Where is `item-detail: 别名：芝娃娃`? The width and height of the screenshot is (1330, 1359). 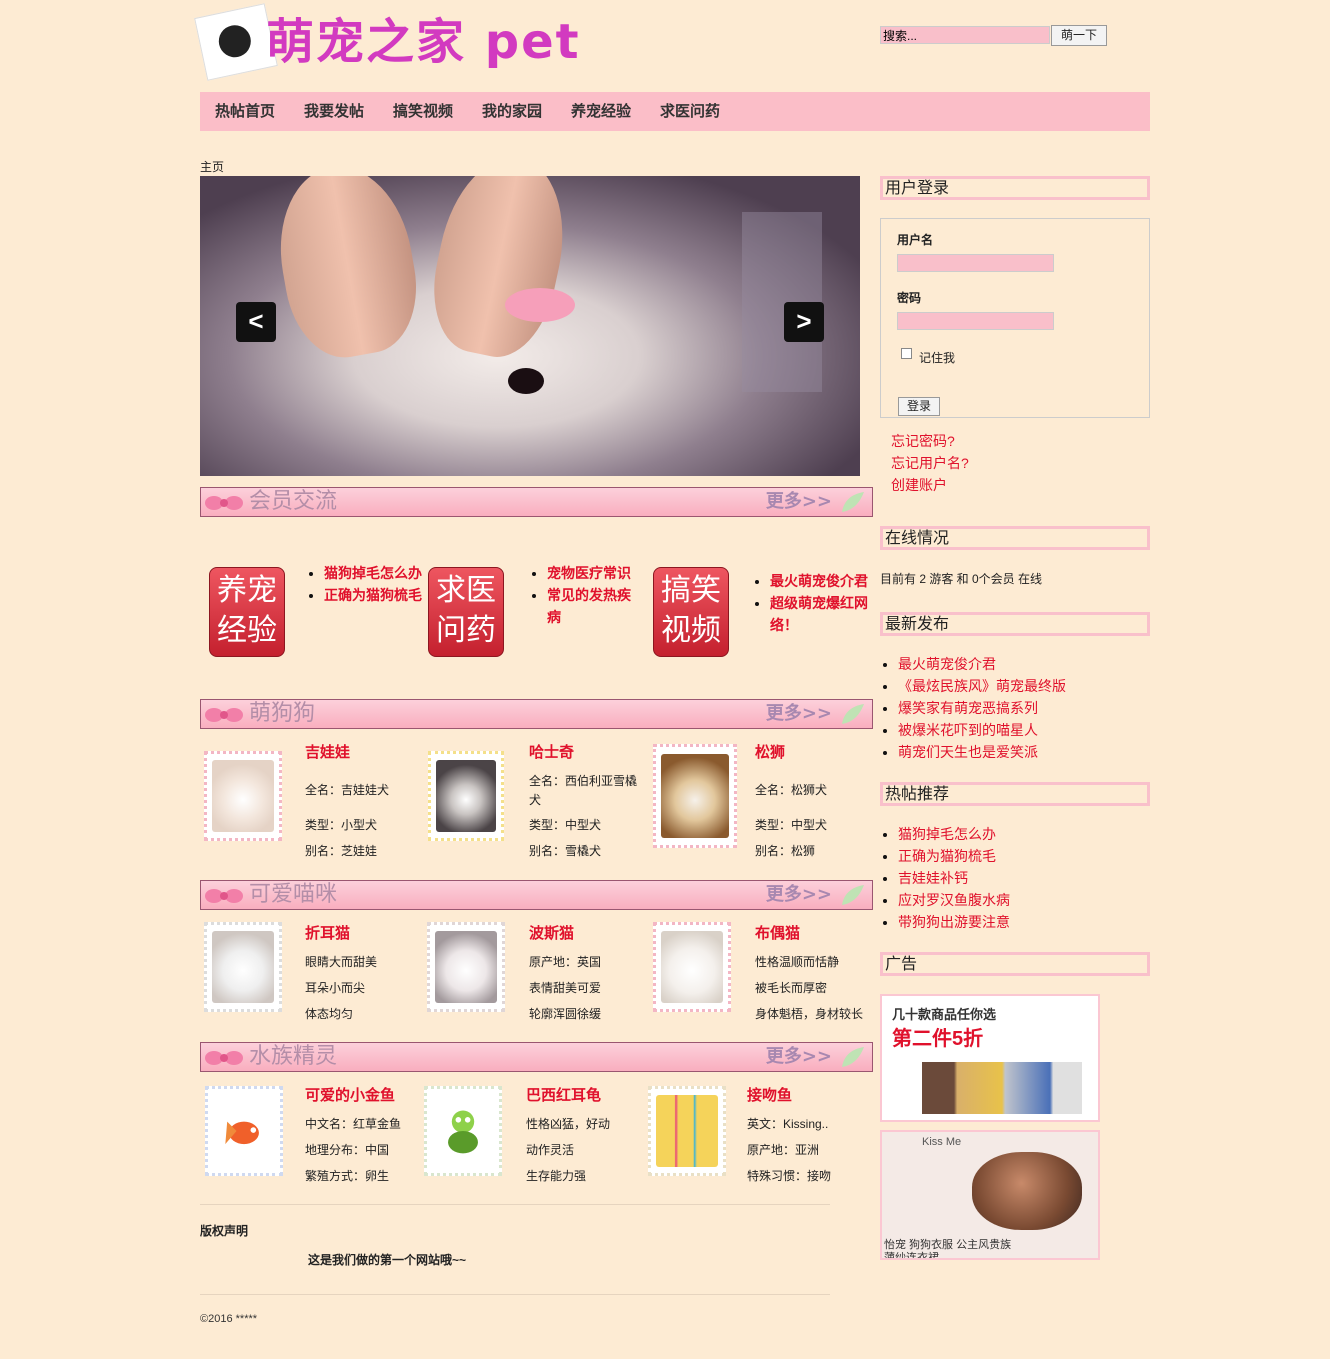
item-detail: 别名：芝娃娃 is located at coordinates (341, 851).